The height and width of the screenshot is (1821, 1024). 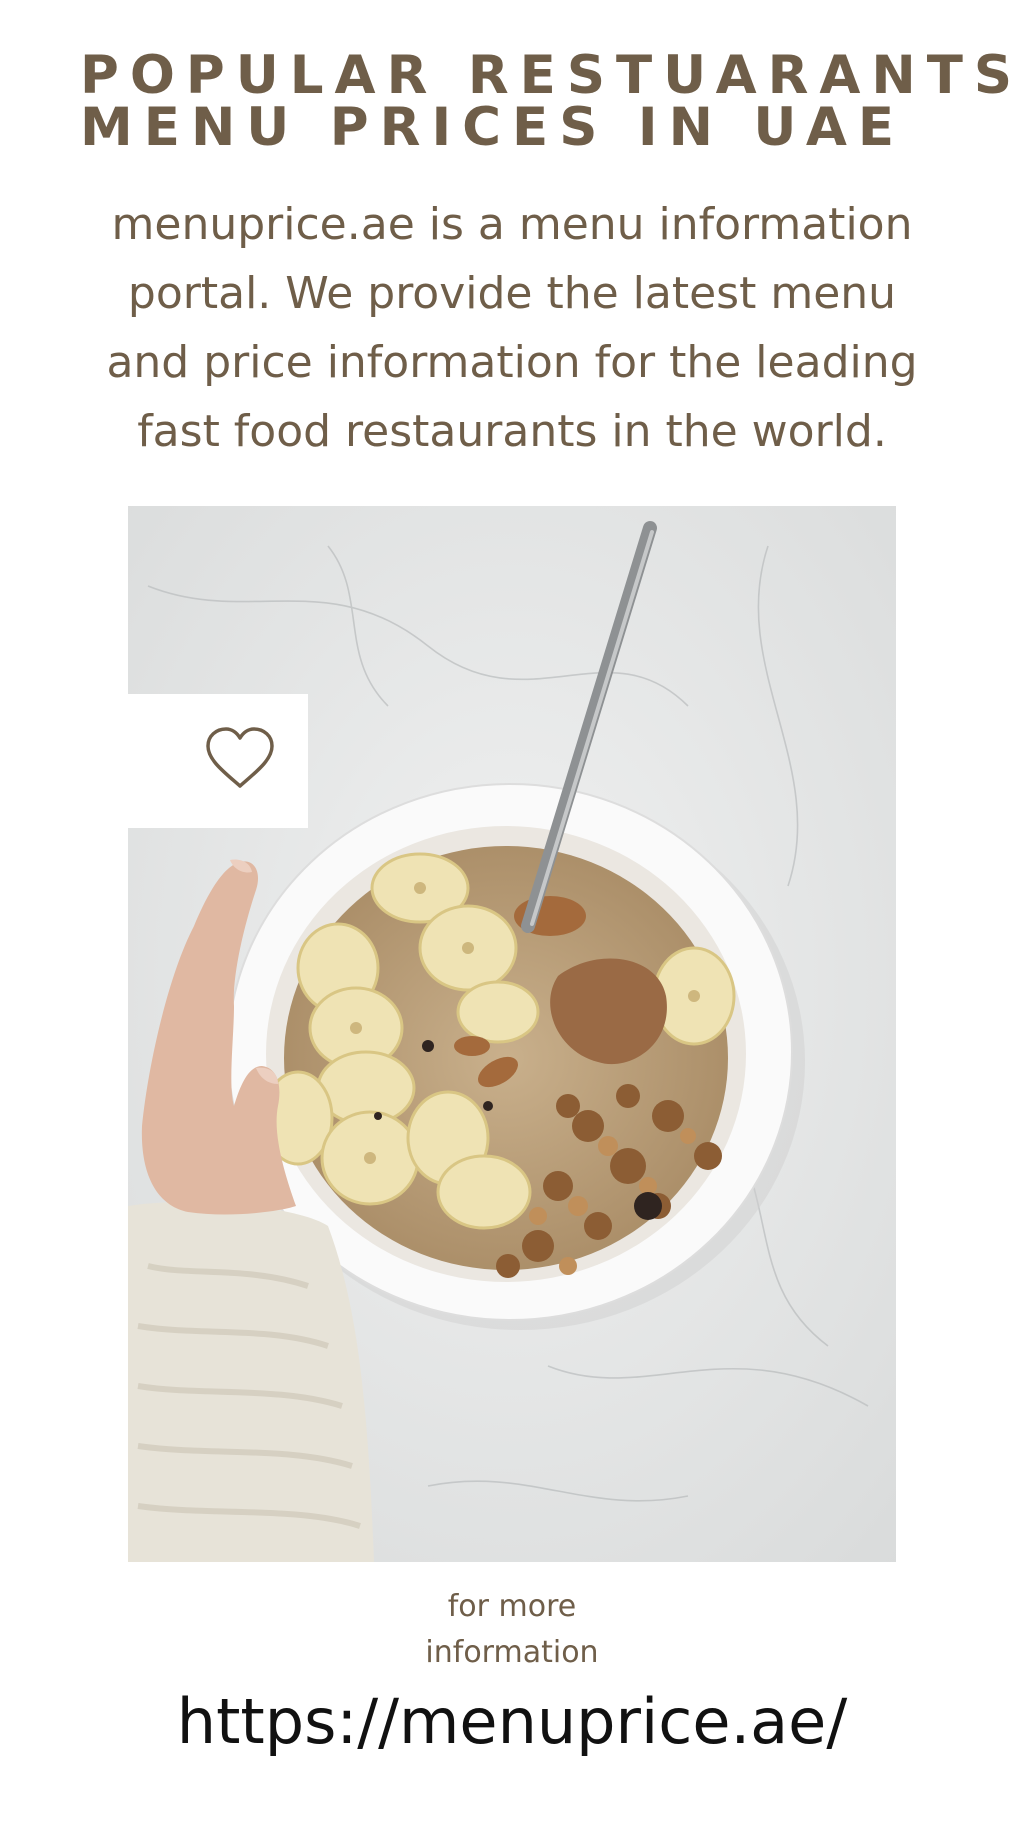 What do you see at coordinates (512, 1606) in the screenshot?
I see `more-info-line-1: for more` at bounding box center [512, 1606].